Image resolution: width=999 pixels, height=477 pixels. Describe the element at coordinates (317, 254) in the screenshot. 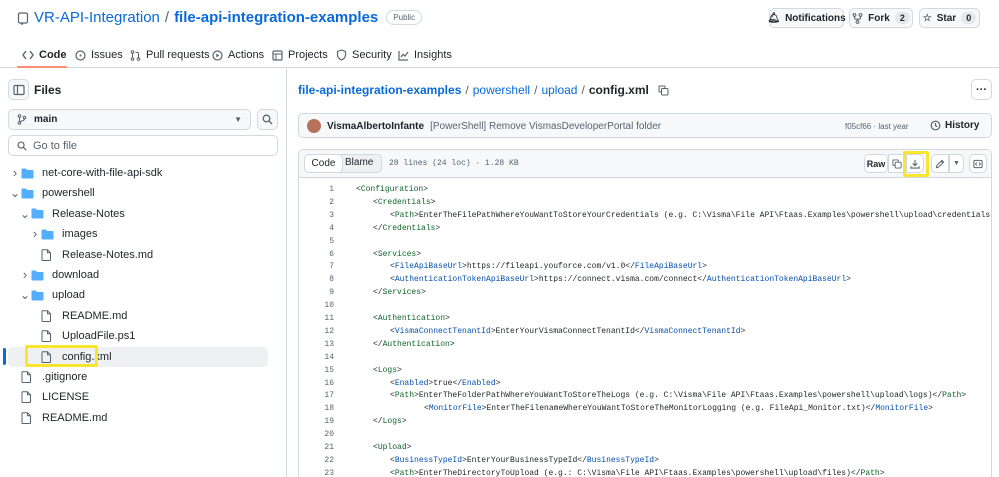

I see `line-number: 6` at that location.